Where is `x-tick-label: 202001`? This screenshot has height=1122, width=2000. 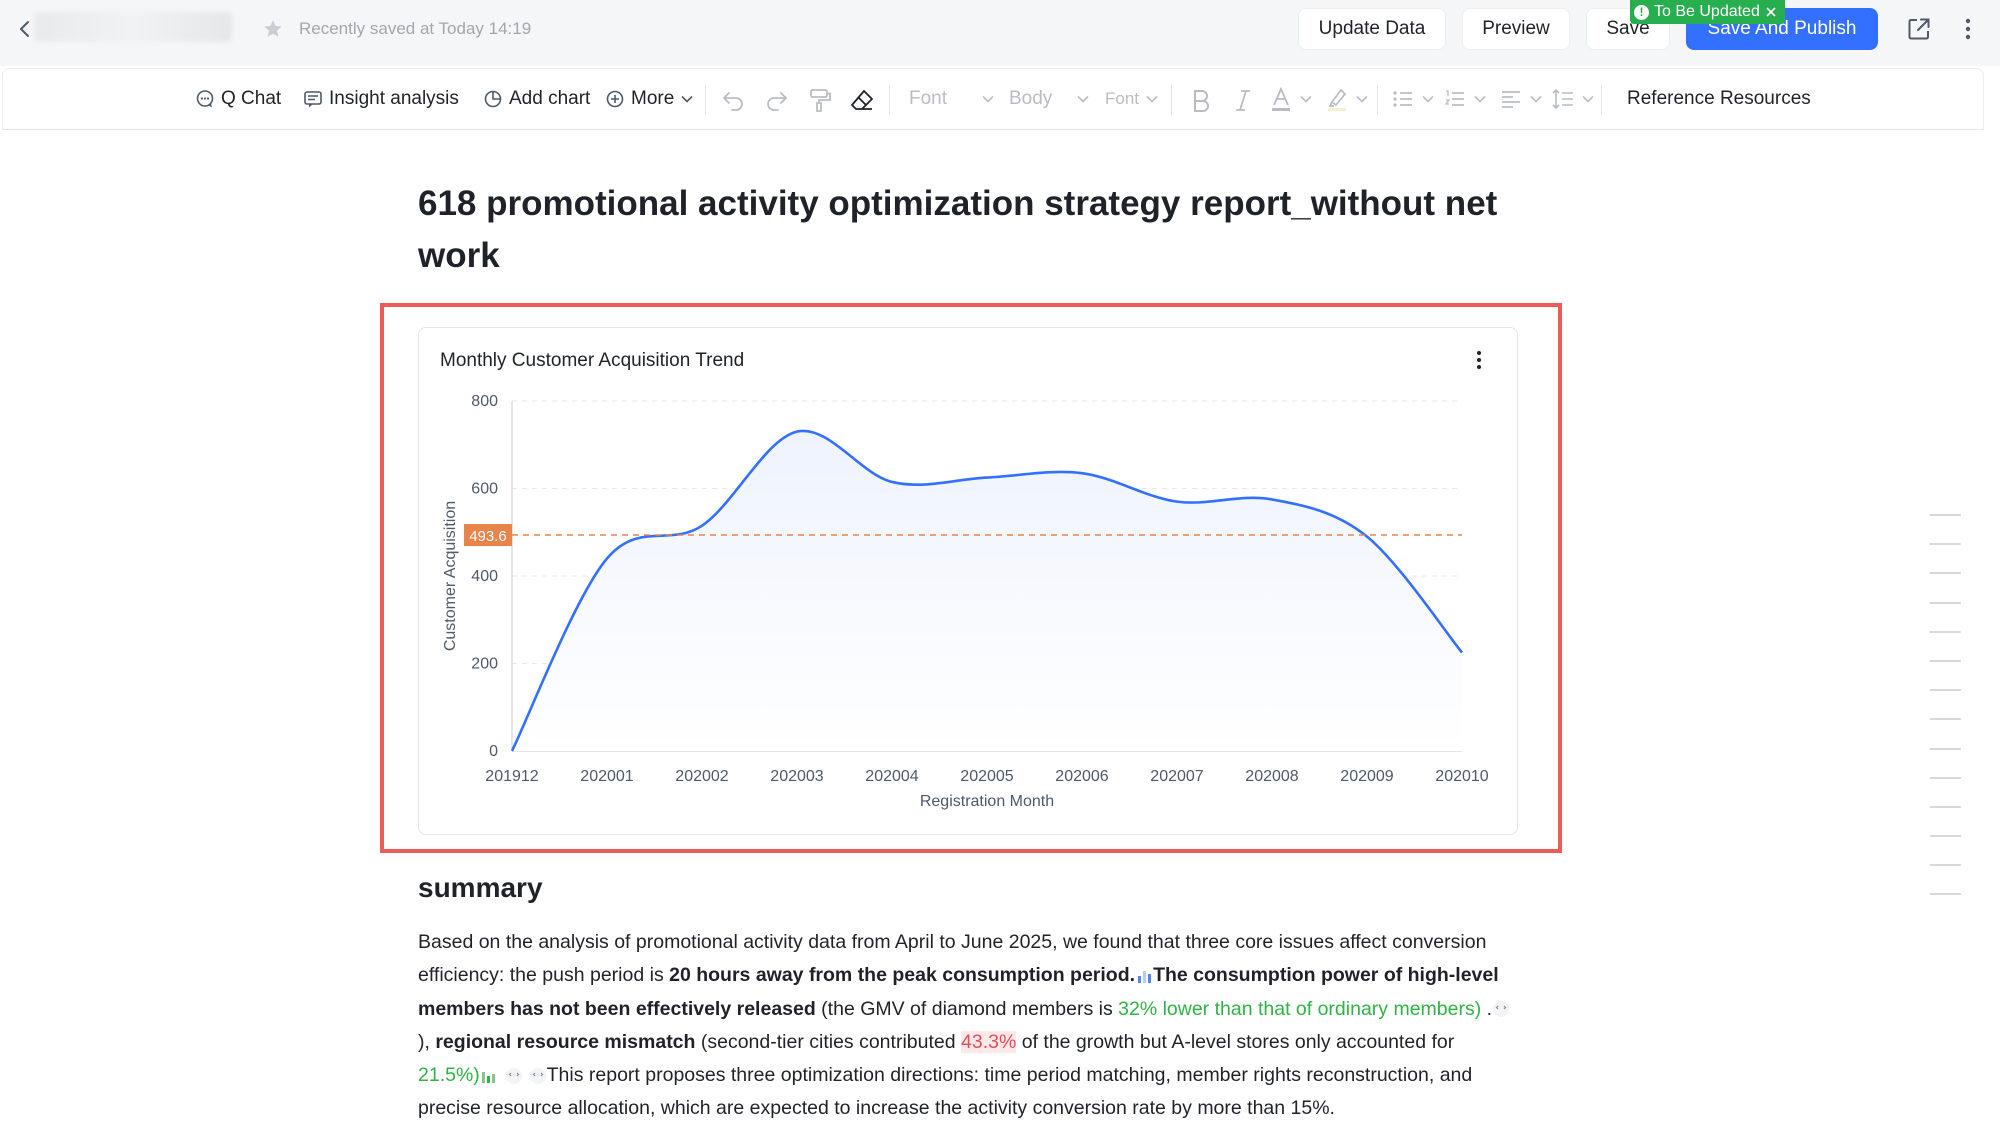 x-tick-label: 202001 is located at coordinates (606, 776).